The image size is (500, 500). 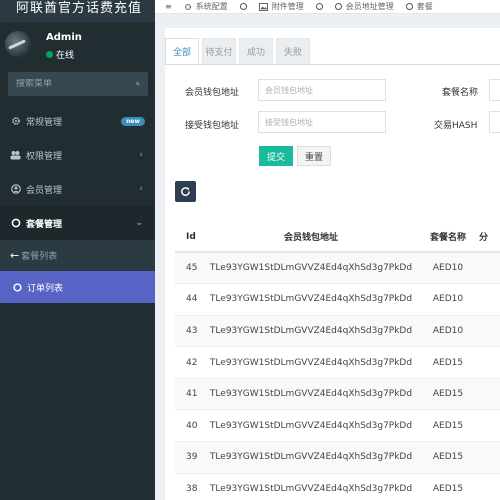 I want to click on search-icon, so click(x=138, y=84).